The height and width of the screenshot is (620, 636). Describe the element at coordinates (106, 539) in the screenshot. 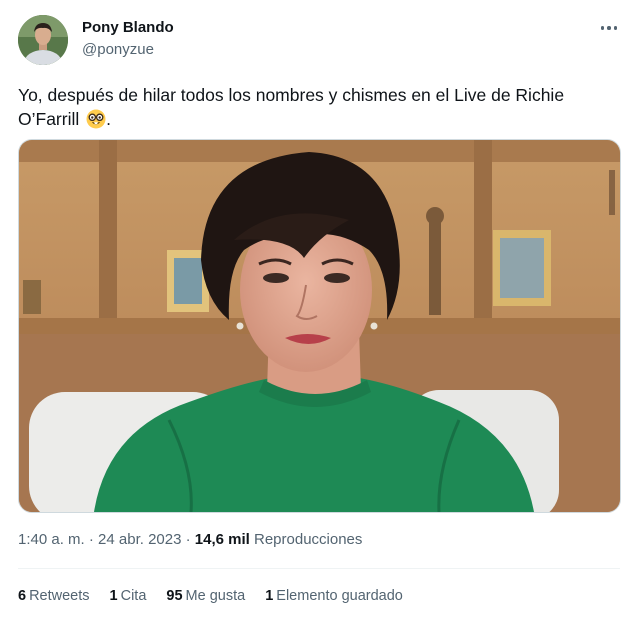

I see `timestamp: 1:40 a. m. · 24 abr. 2023 ·` at that location.